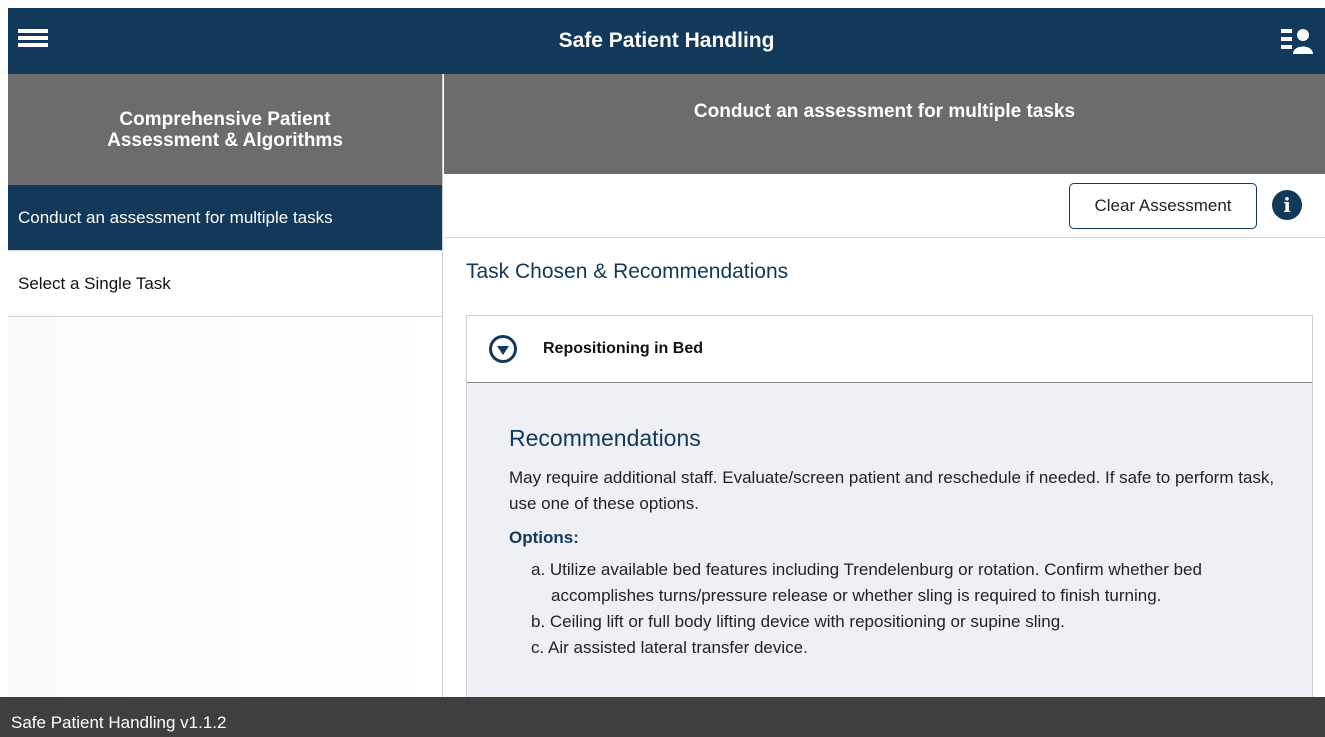 The image size is (1325, 737). I want to click on footer-version: Safe Patient Handling v1.1.2, so click(662, 717).